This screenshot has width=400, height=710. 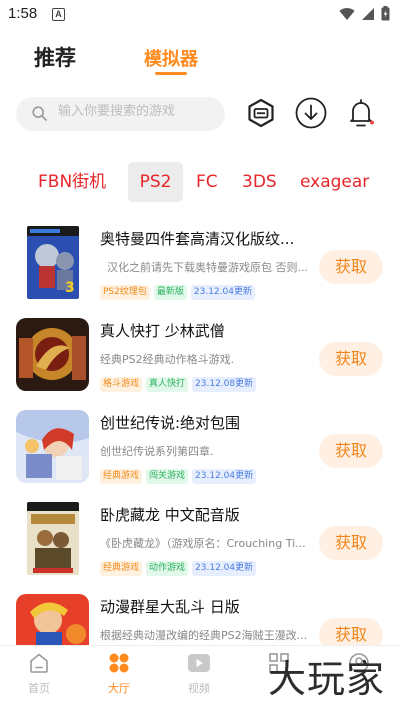 What do you see at coordinates (347, 13) in the screenshot?
I see `wifi-icon` at bounding box center [347, 13].